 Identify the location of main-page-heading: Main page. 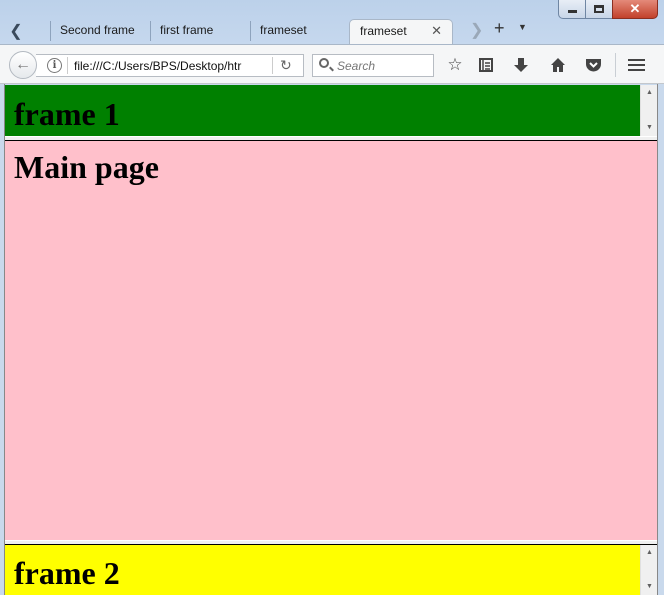
(86, 167).